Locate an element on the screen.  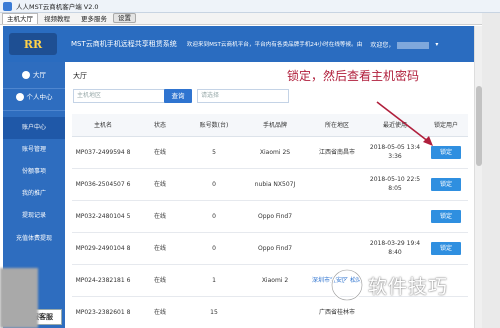
vertical-scrollbar is located at coordinates (478, 177).